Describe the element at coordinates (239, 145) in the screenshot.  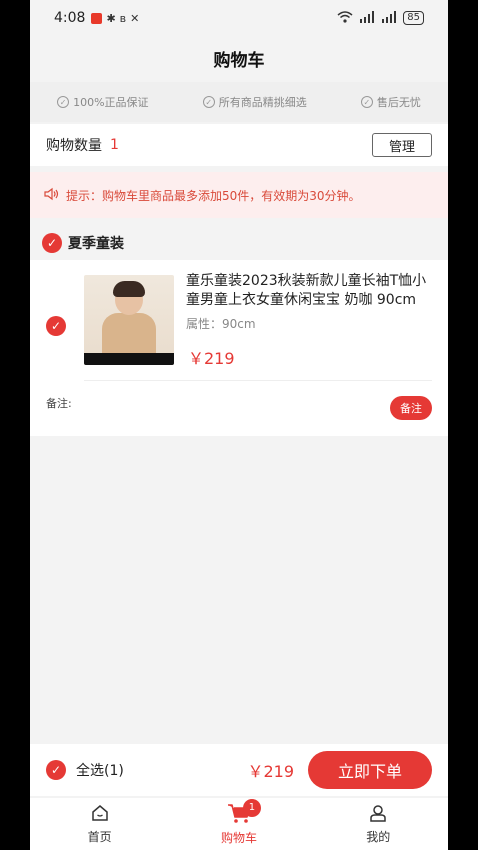
I see `cart-count-bar: 购物数量 1 管理` at that location.